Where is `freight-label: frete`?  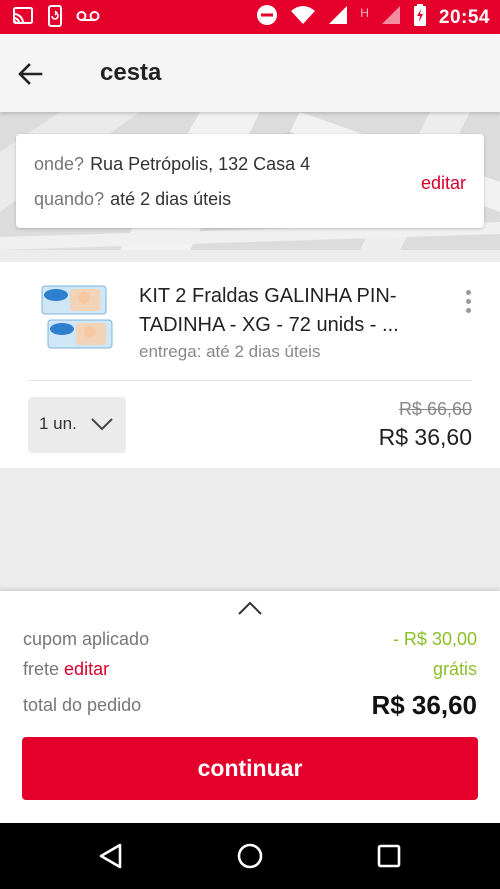 freight-label: frete is located at coordinates (41, 669).